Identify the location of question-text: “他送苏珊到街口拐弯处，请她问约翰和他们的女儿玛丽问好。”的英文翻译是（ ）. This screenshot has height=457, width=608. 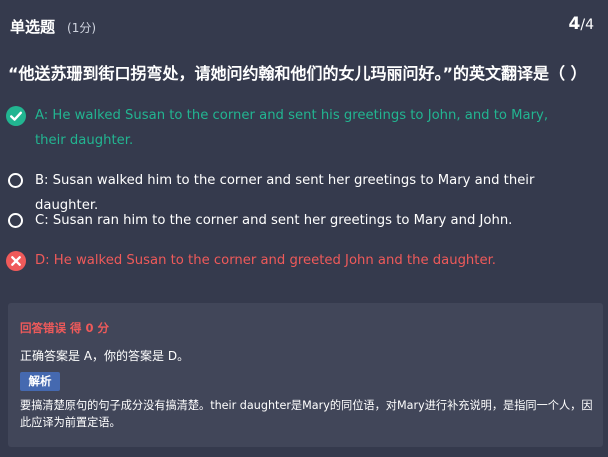
(297, 73).